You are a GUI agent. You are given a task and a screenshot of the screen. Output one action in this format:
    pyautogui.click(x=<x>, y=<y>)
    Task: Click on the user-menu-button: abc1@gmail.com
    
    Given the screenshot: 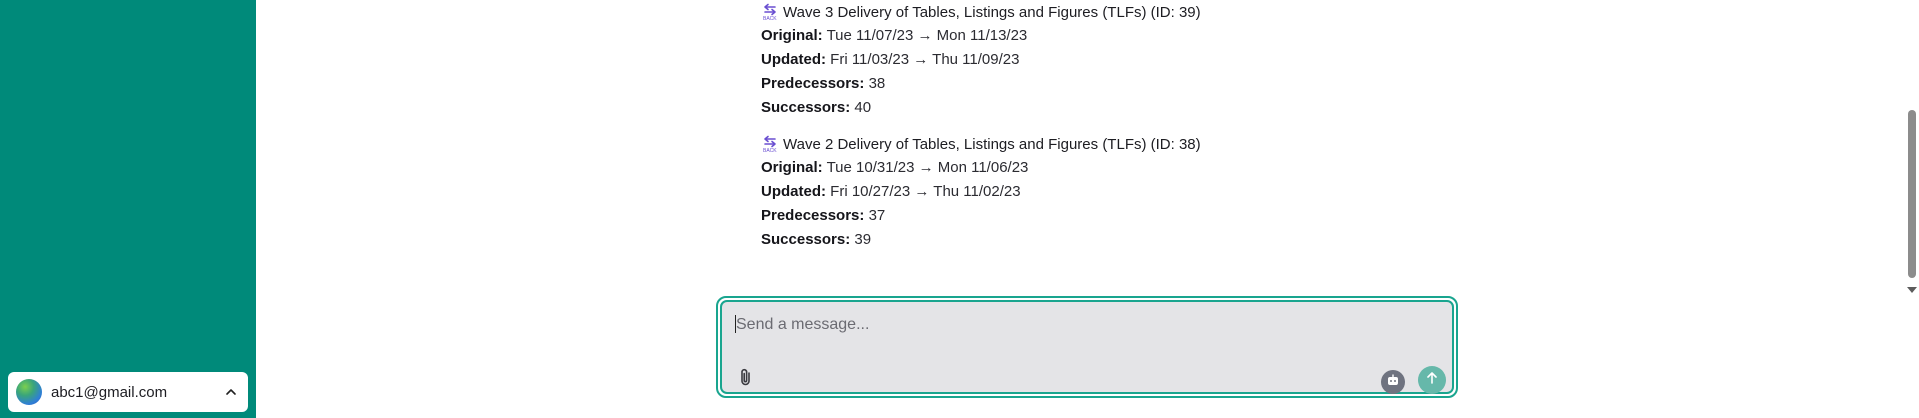 What is the action you would take?
    pyautogui.click(x=128, y=392)
    